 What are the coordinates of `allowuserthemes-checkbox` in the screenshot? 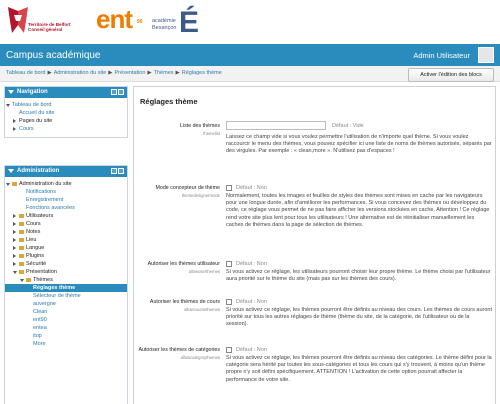 It's located at (229, 264).